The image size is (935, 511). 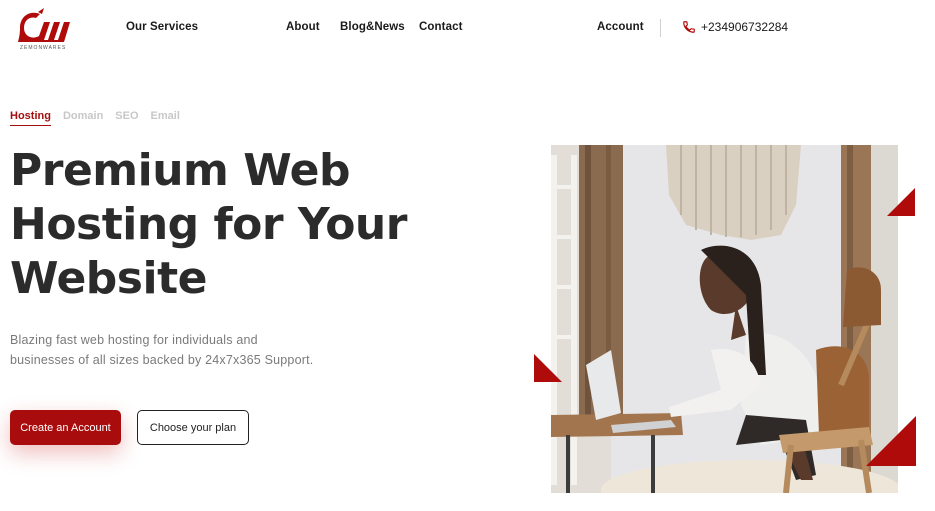 I want to click on tab-seo: SEO, so click(x=126, y=118).